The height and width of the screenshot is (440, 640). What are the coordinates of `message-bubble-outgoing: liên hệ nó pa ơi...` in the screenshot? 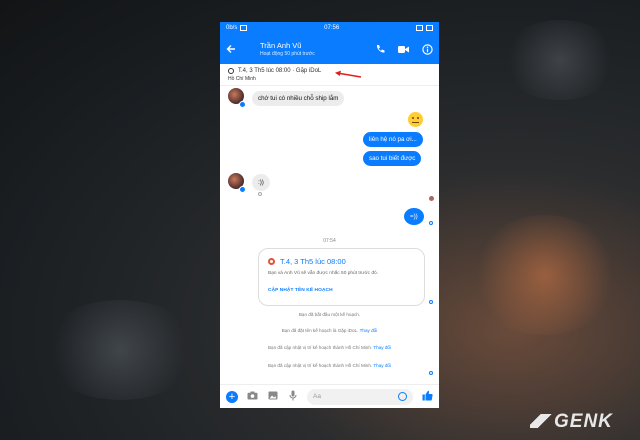 It's located at (393, 139).